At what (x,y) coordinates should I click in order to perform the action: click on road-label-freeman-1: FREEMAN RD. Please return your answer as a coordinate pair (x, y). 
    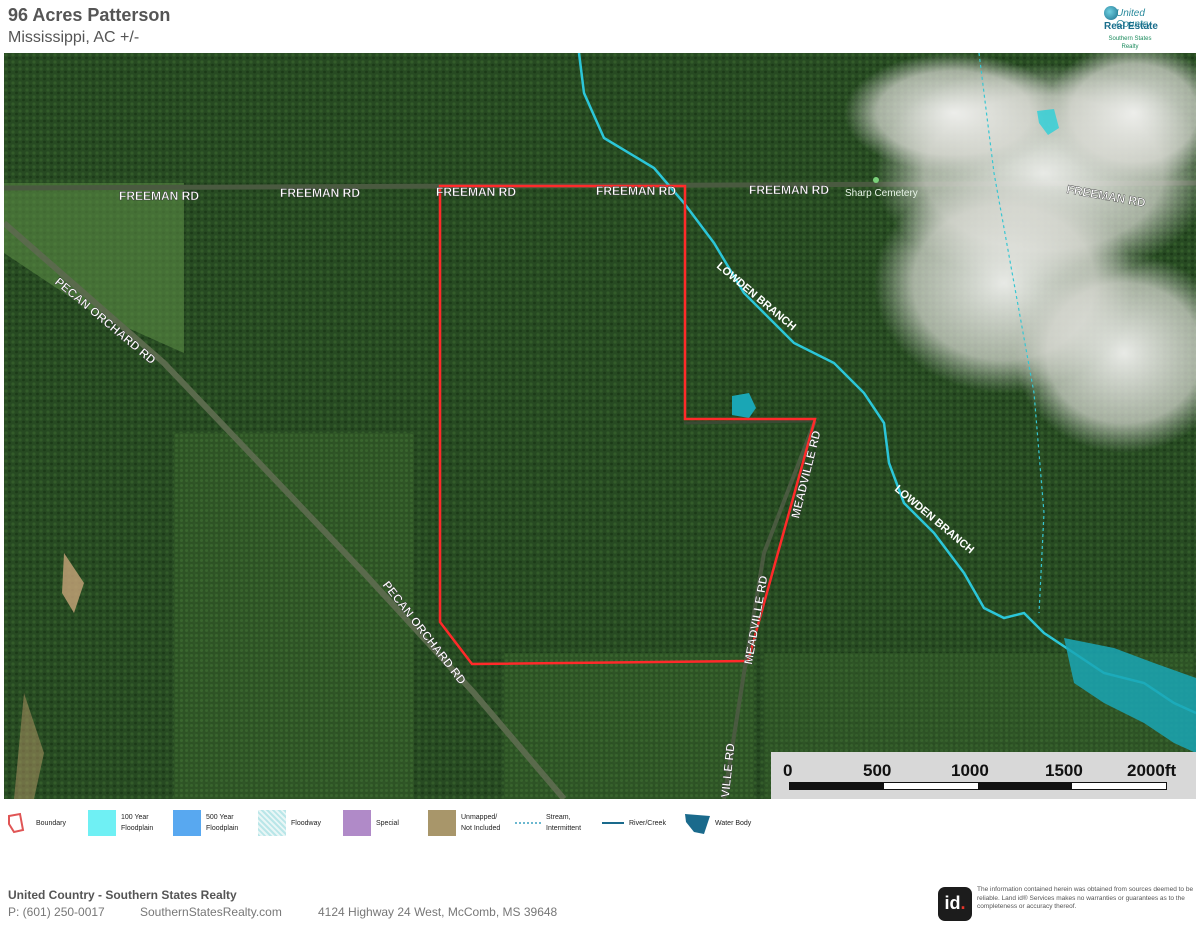
    Looking at the image, I should click on (159, 196).